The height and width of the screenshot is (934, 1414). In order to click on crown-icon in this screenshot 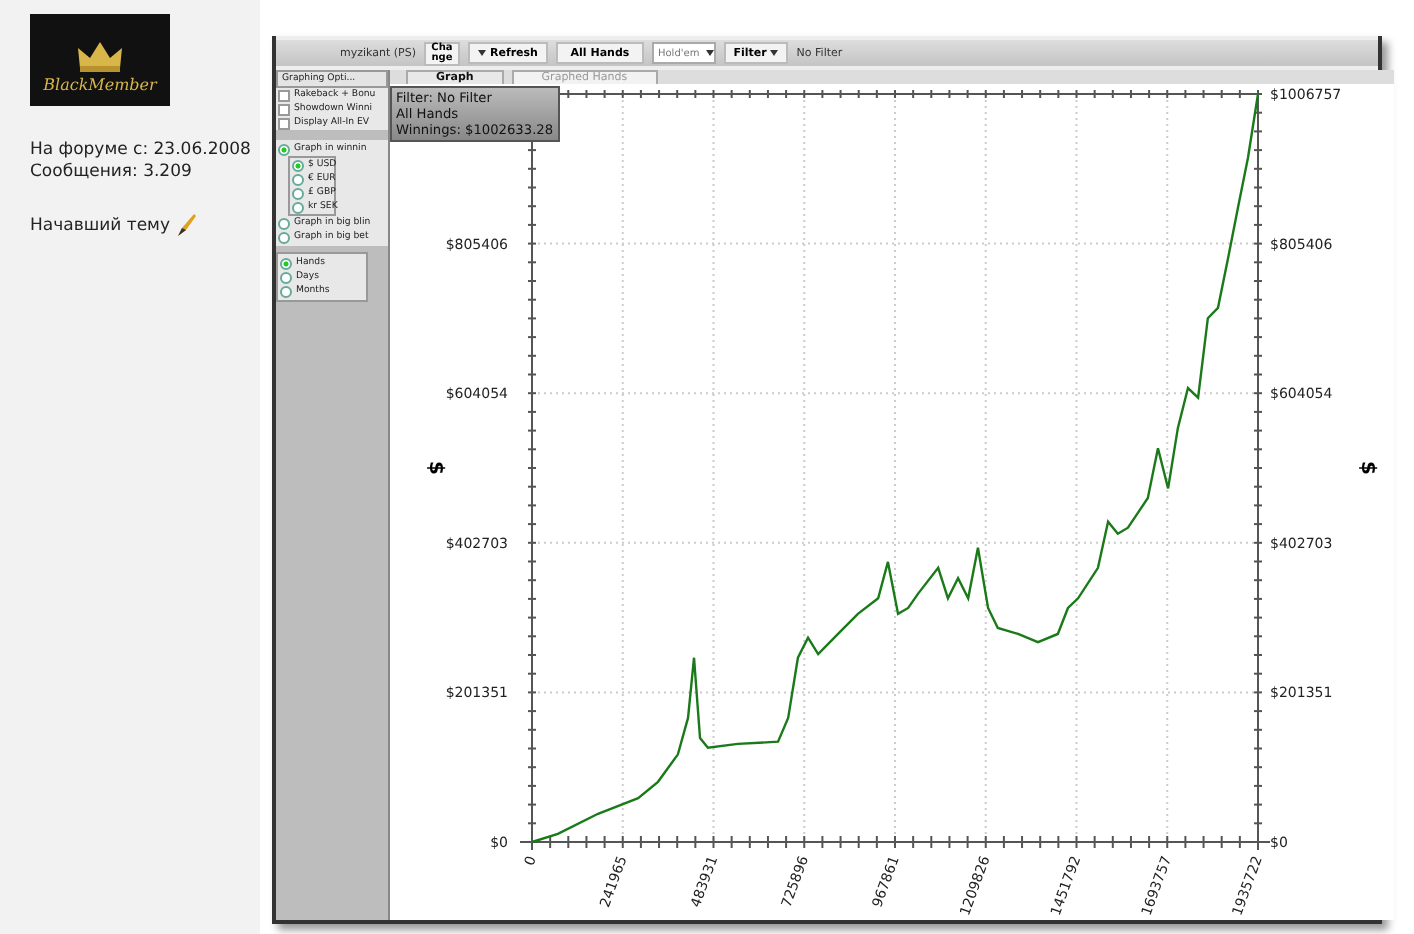, I will do `click(100, 56)`.